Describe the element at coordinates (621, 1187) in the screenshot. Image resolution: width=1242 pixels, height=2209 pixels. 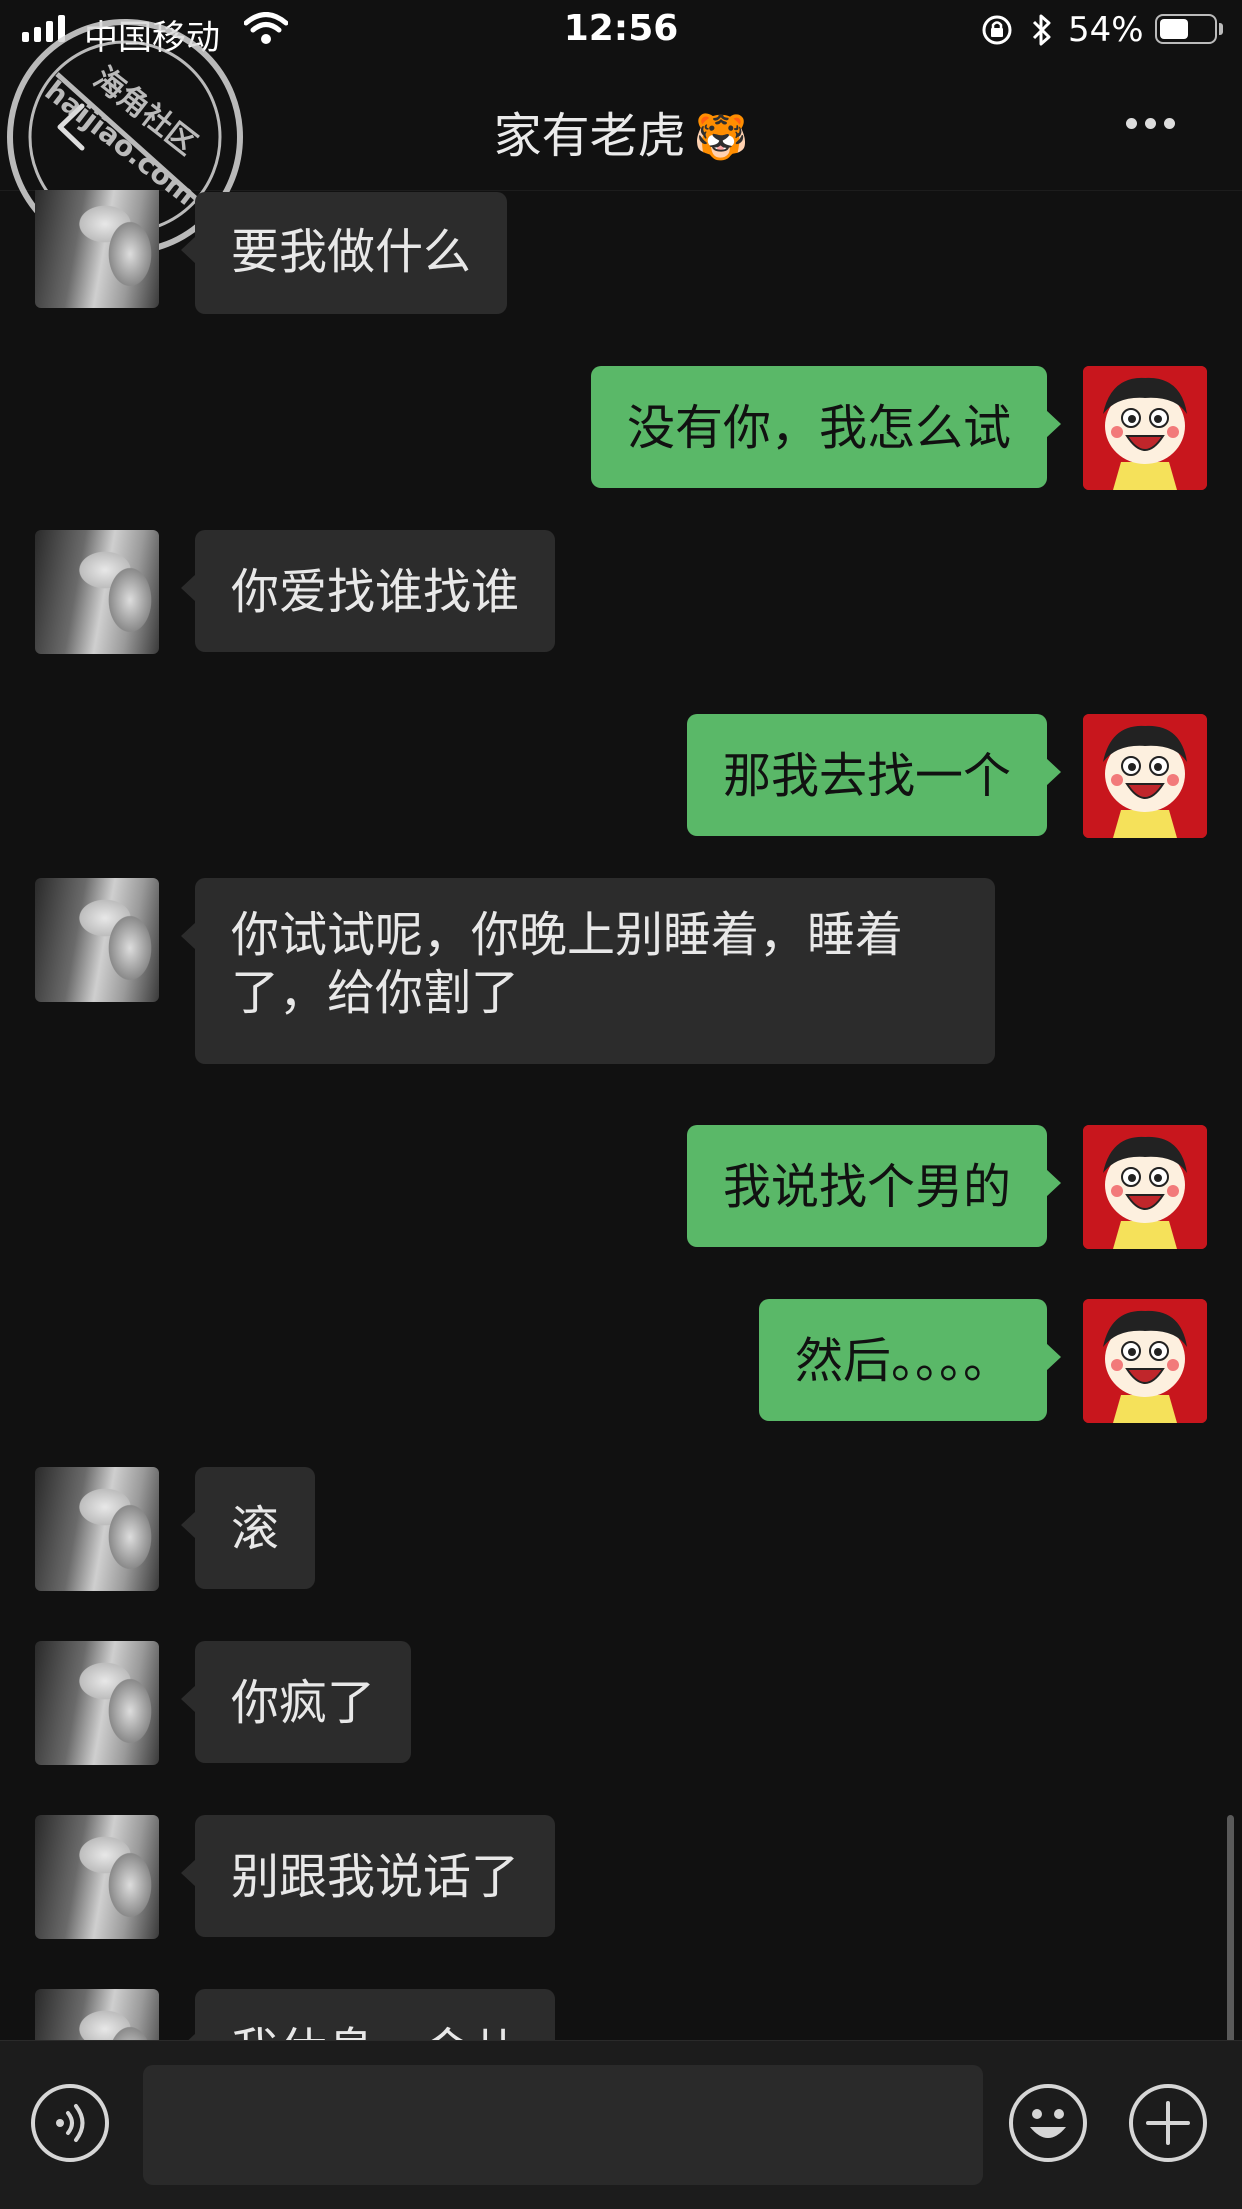
I see `message-row: 我说找个男的` at that location.